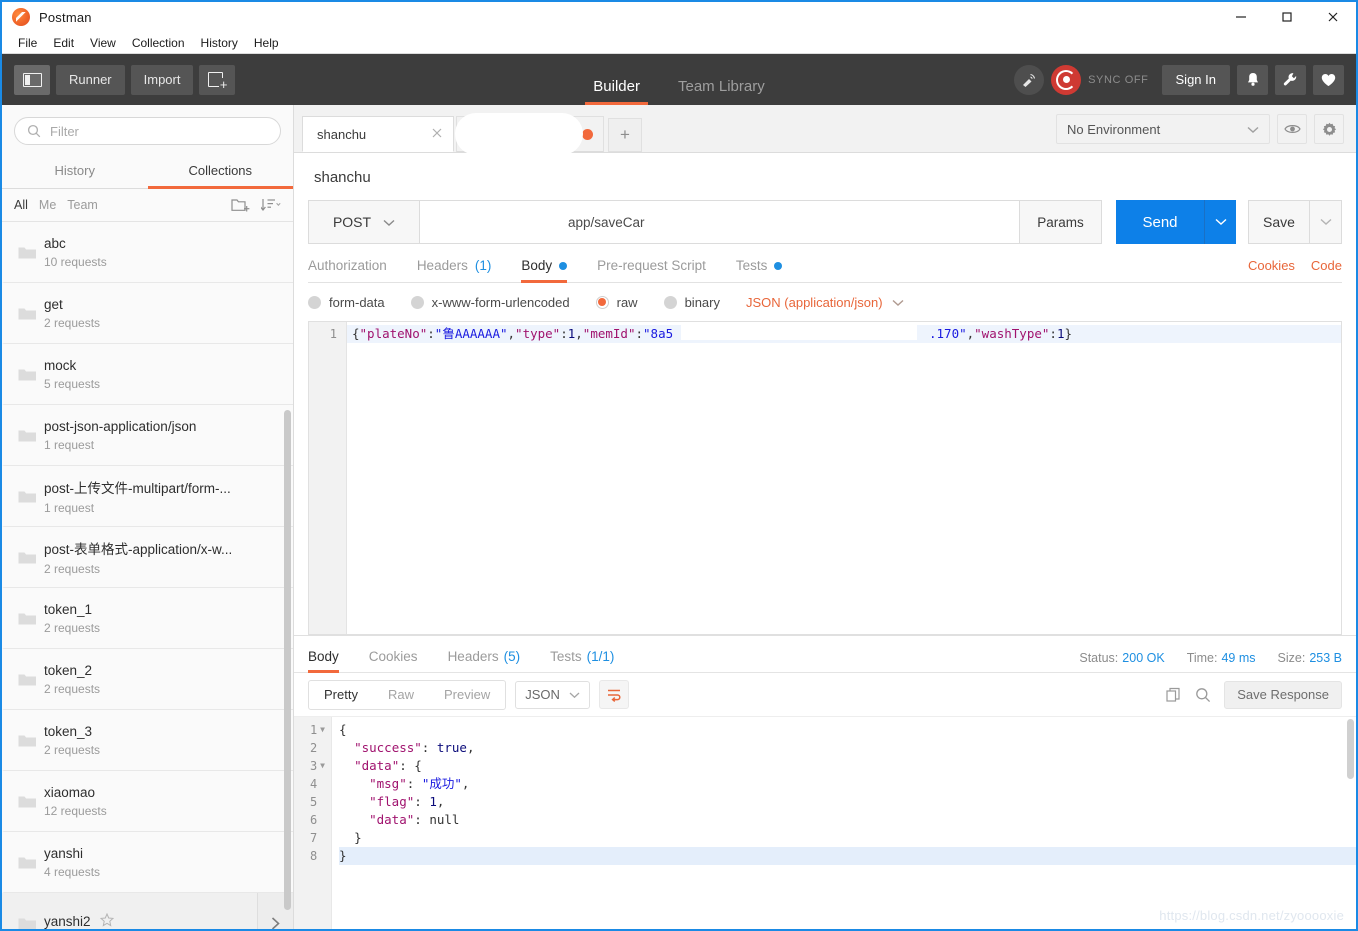 Image resolution: width=1358 pixels, height=931 pixels. What do you see at coordinates (1029, 79) in the screenshot?
I see `broadcast-button` at bounding box center [1029, 79].